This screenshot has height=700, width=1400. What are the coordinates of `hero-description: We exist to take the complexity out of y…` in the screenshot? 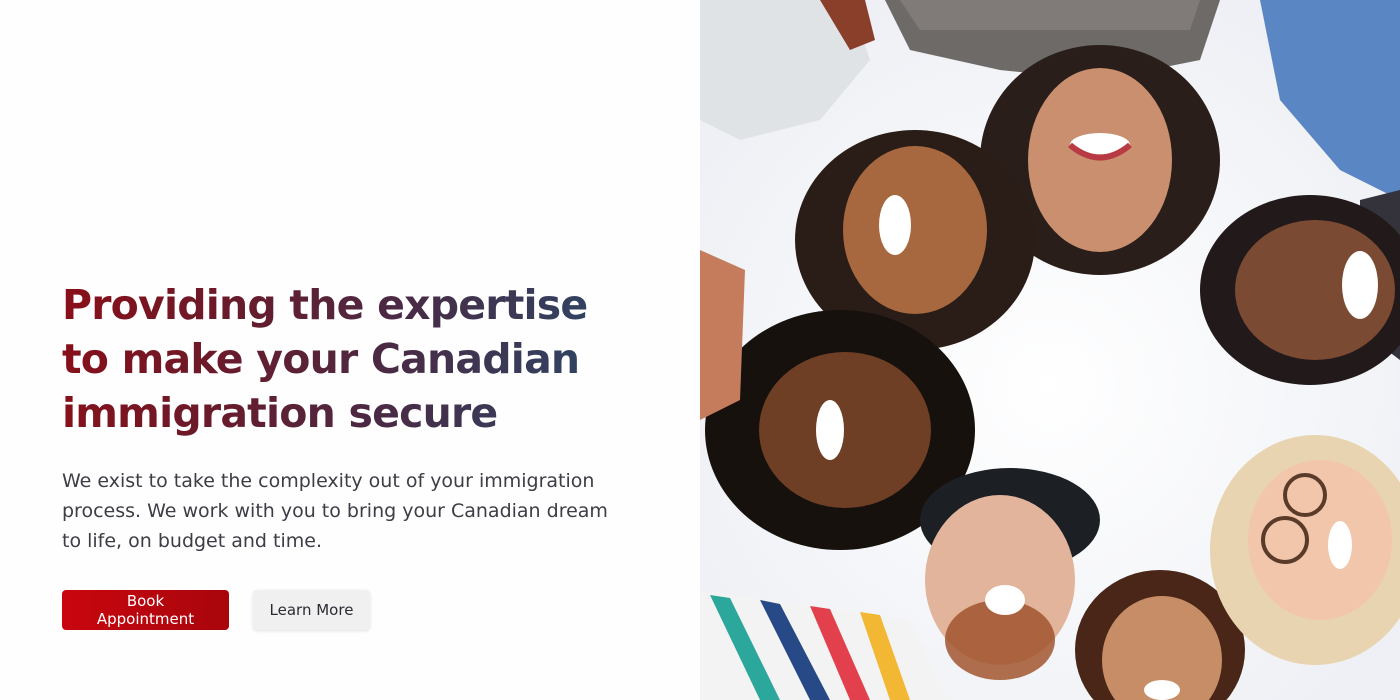 It's located at (335, 511).